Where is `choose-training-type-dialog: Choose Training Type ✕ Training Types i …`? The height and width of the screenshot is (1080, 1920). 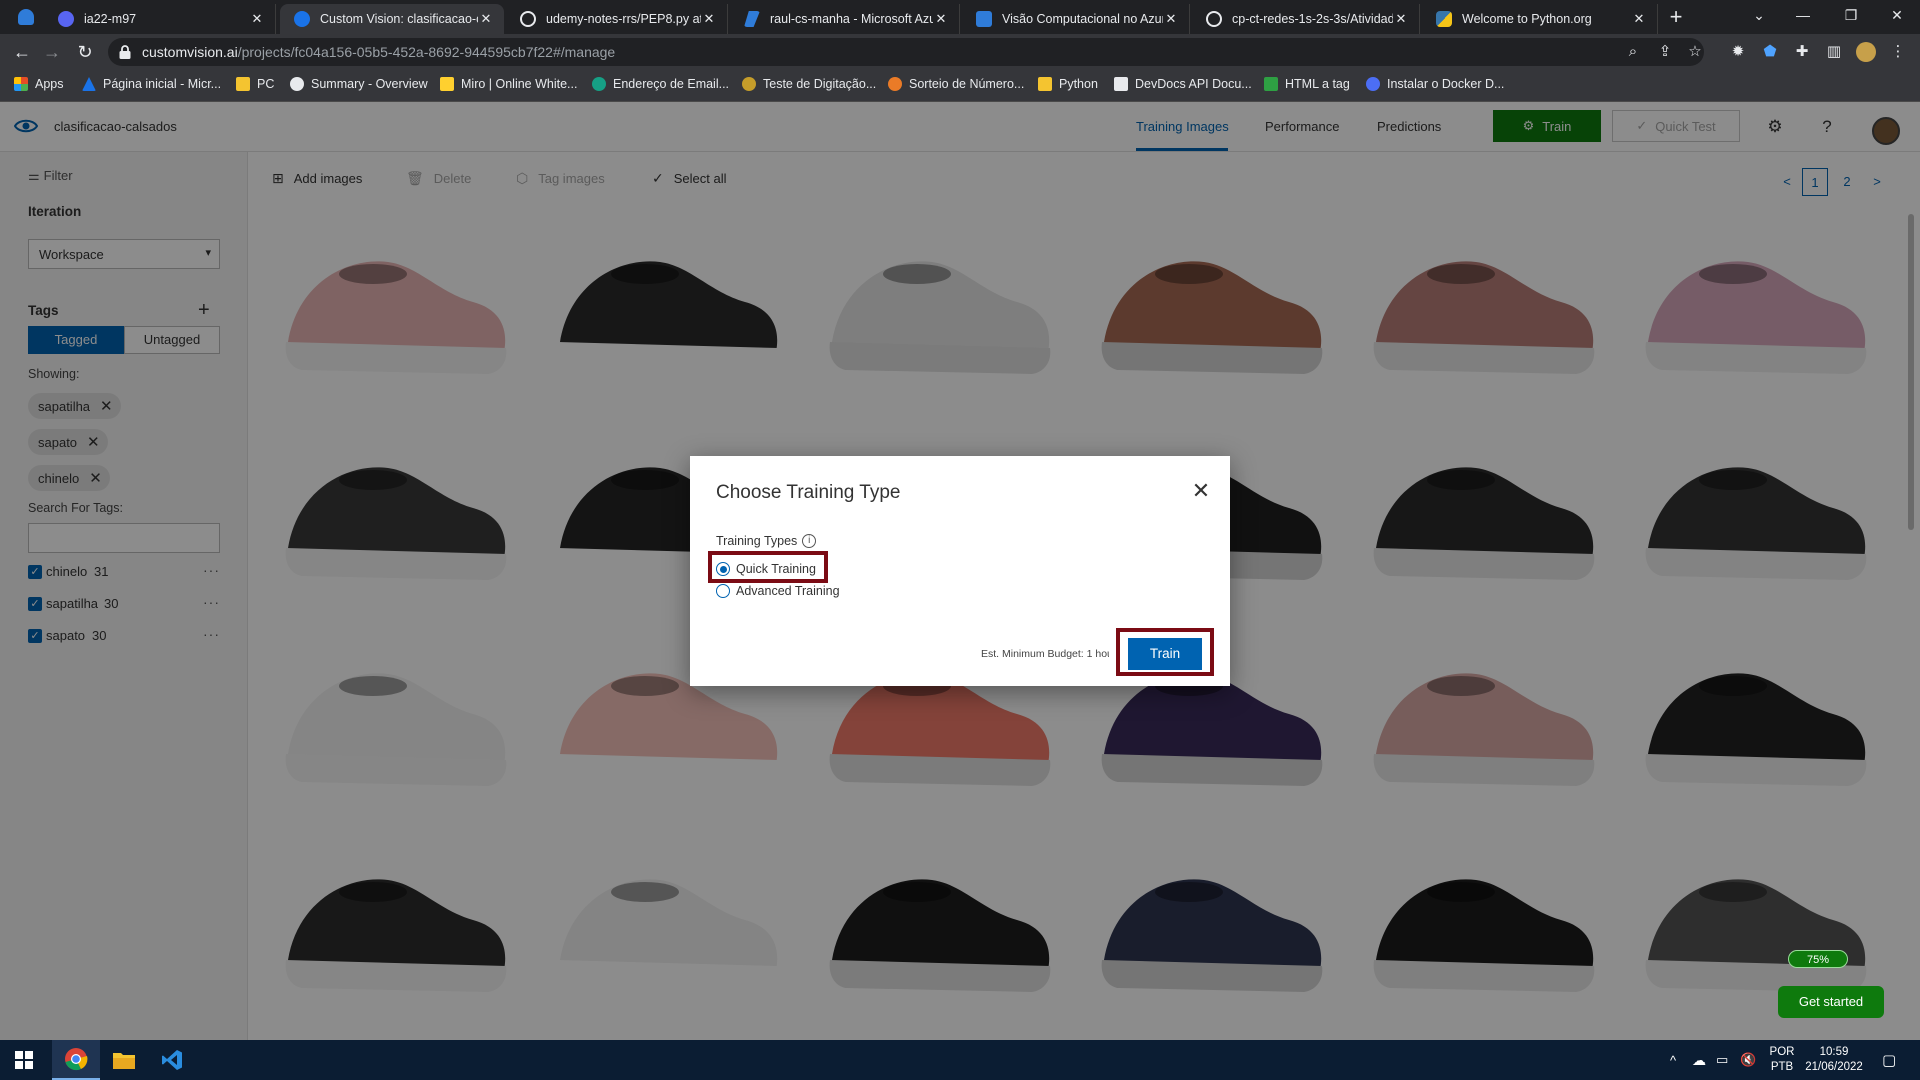
choose-training-type-dialog: Choose Training Type ✕ Training Types i … is located at coordinates (960, 571).